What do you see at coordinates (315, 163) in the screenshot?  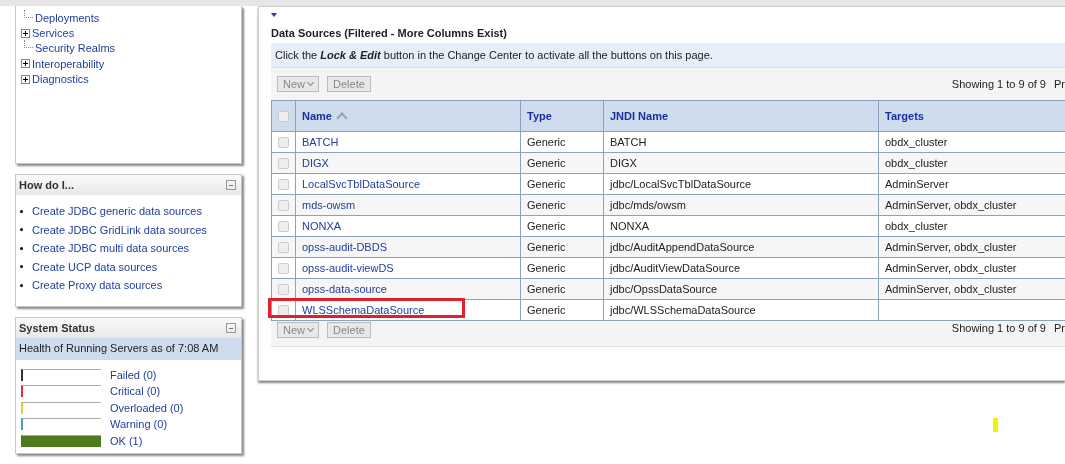 I see `data-source-link: DIGX` at bounding box center [315, 163].